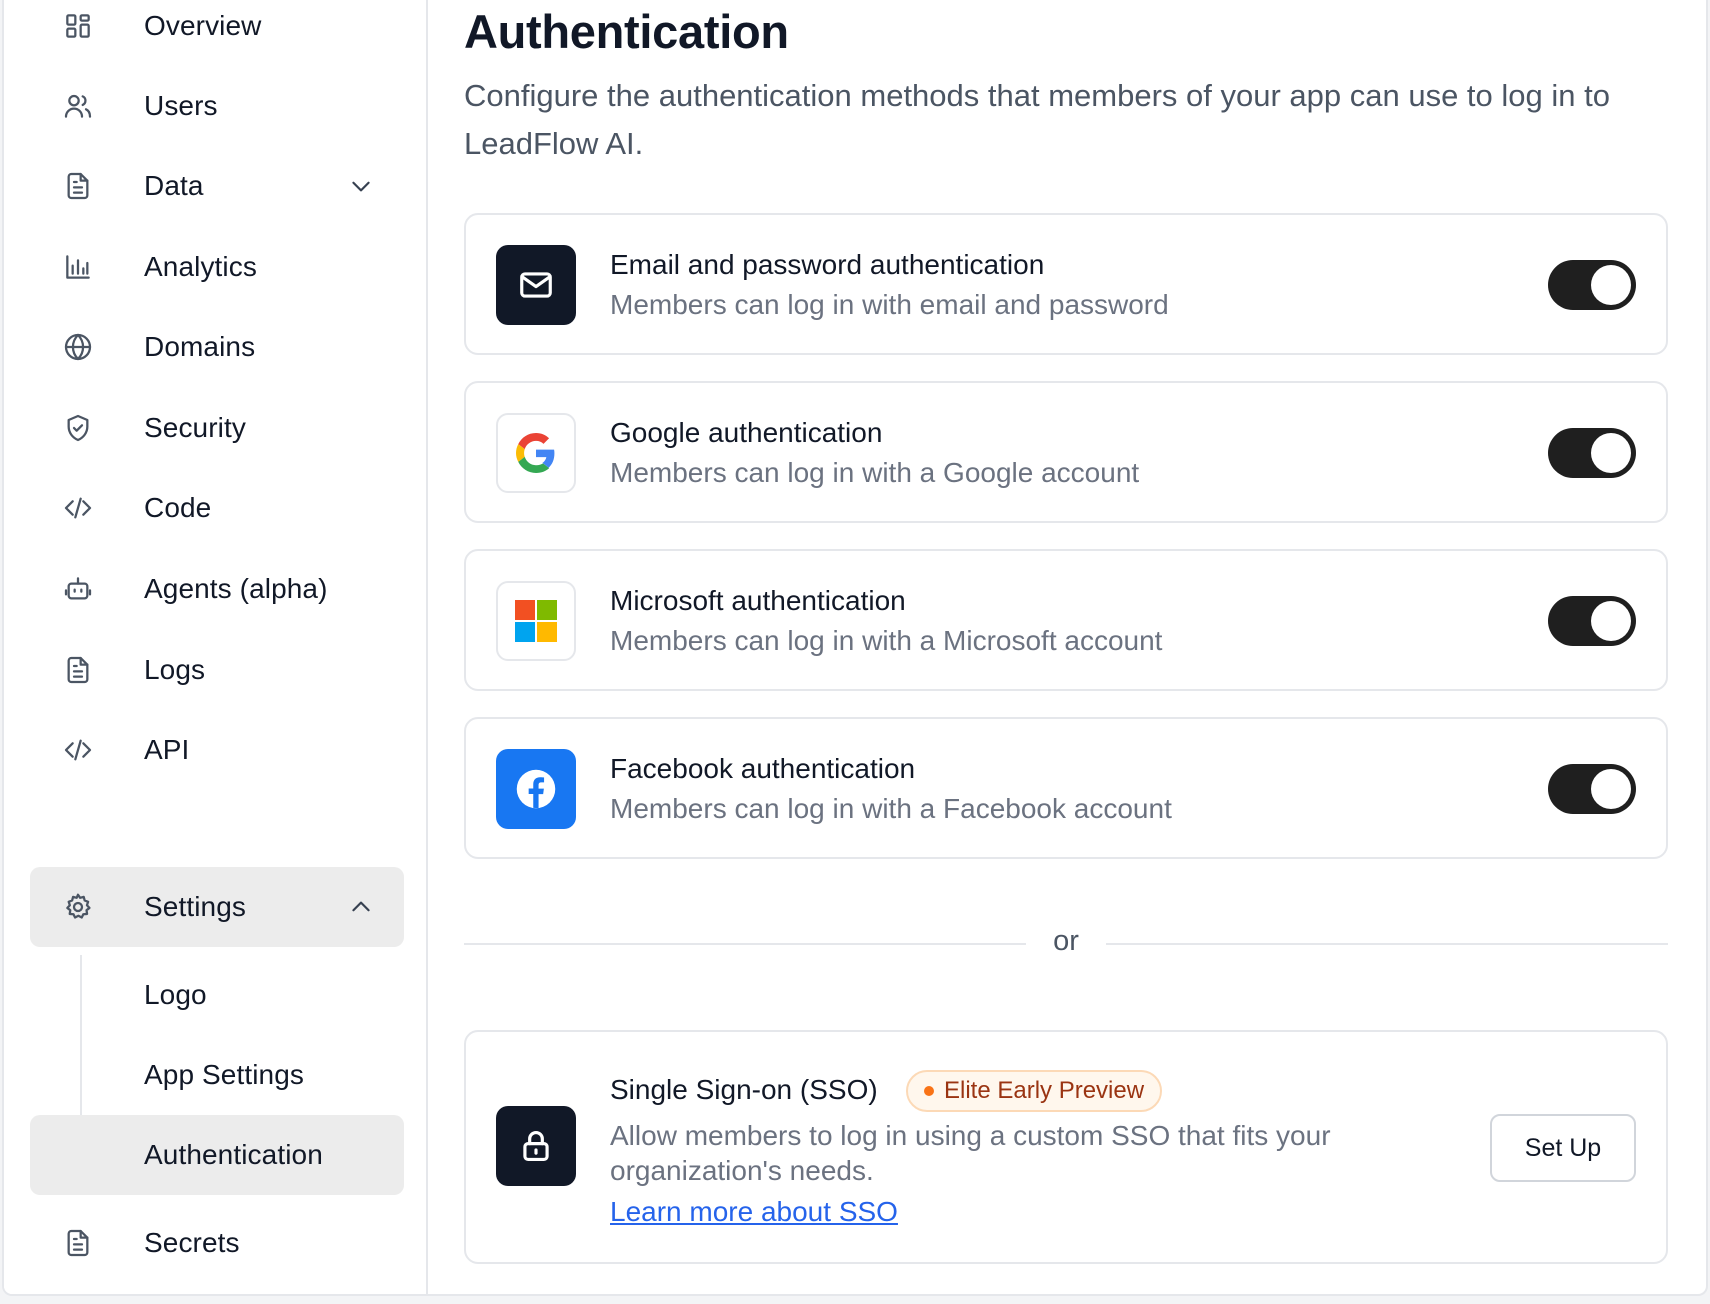  Describe the element at coordinates (195, 906) in the screenshot. I see `sidebar-item-label: Settings` at that location.